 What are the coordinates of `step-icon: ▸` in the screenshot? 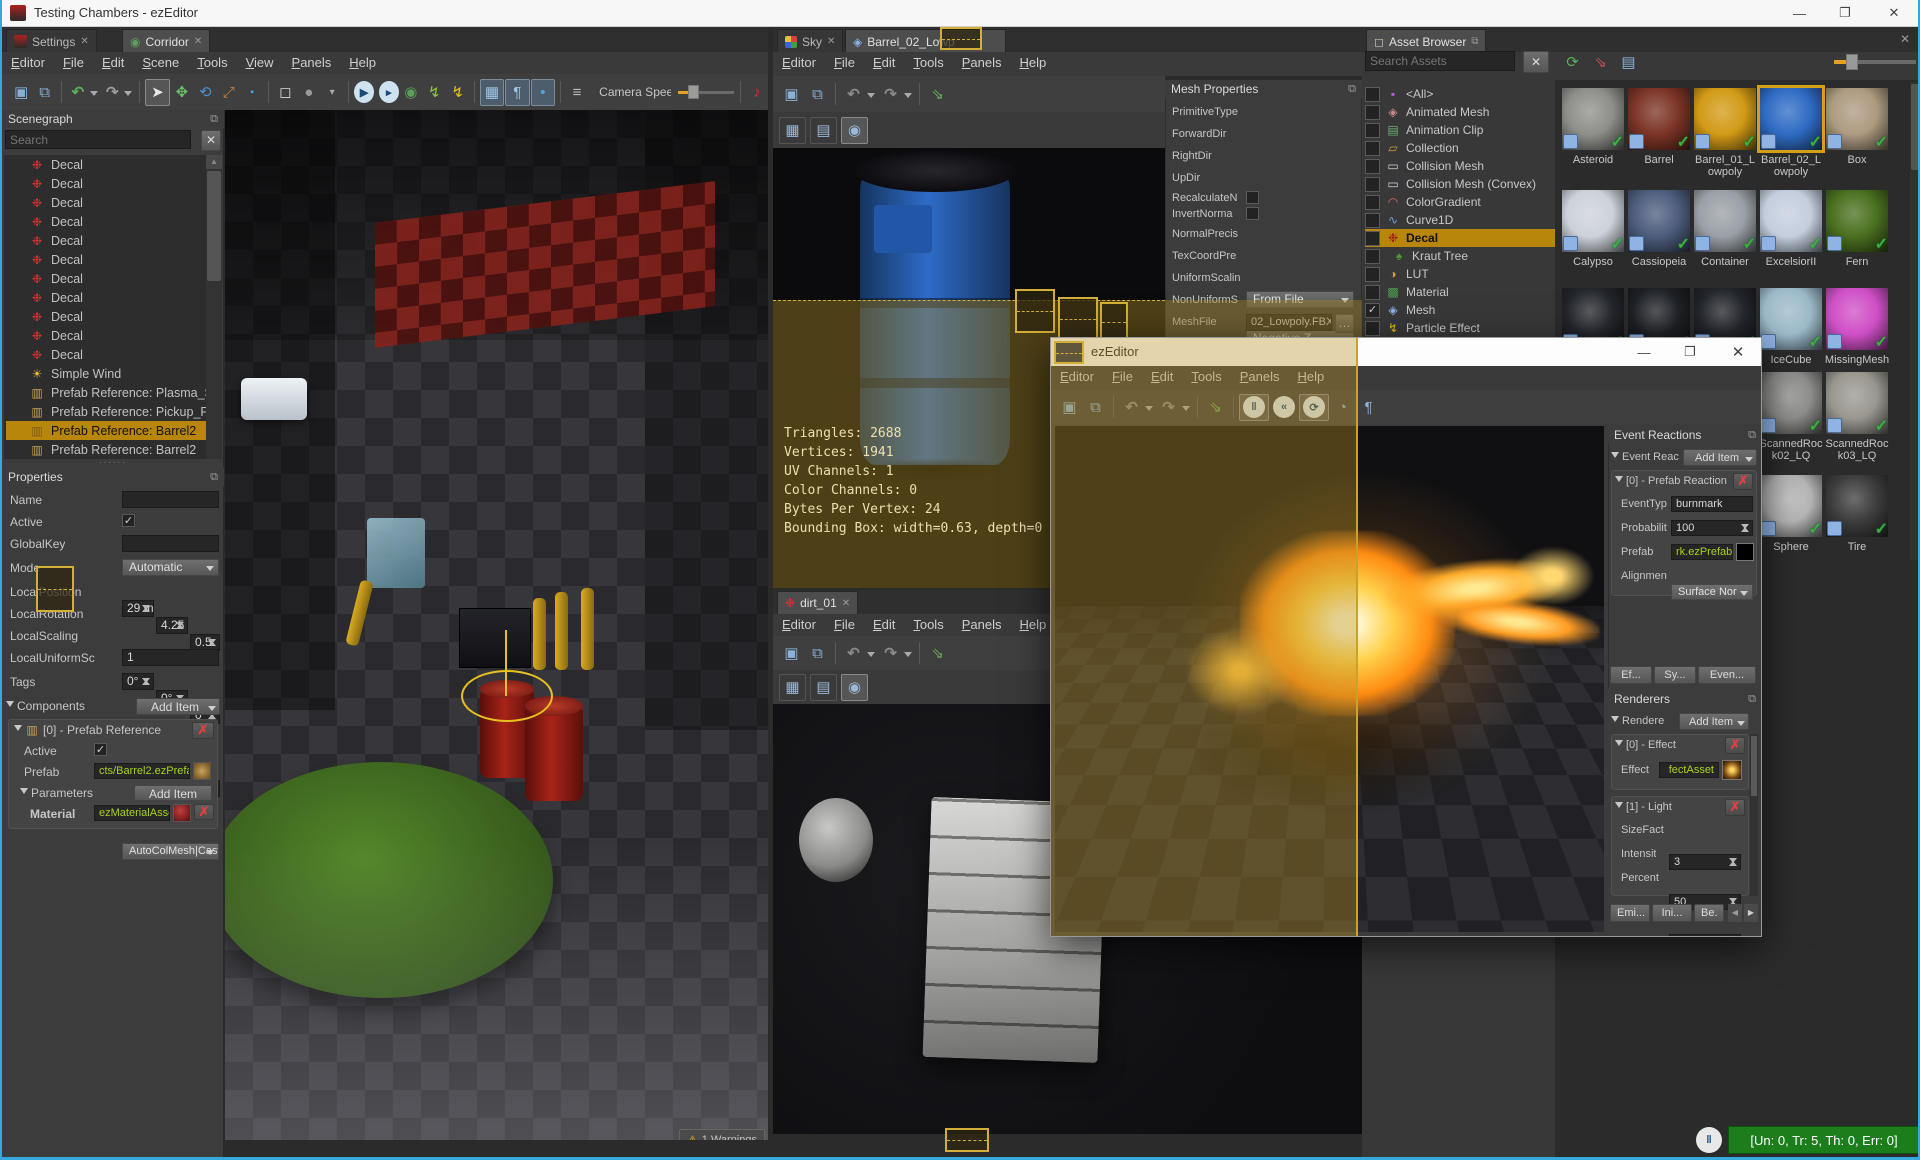 It's located at (388, 92).